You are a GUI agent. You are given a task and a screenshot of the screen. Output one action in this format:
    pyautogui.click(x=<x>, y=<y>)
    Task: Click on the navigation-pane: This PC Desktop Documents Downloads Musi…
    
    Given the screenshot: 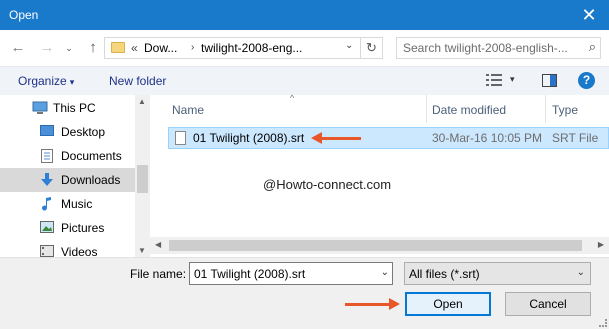 What is the action you would take?
    pyautogui.click(x=75, y=176)
    